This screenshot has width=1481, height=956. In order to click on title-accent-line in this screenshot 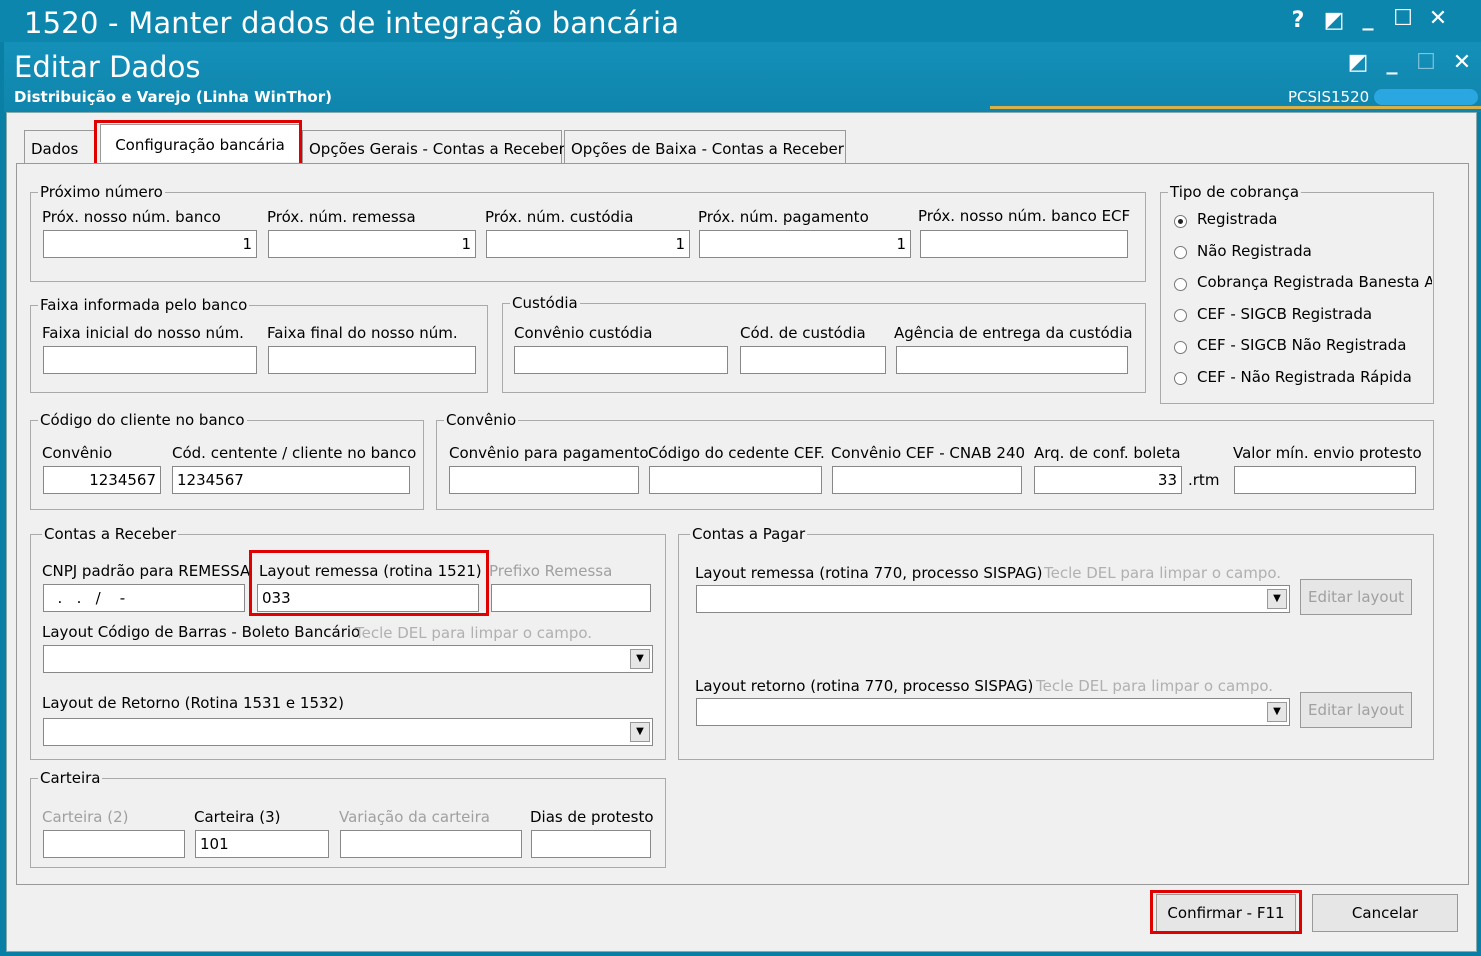, I will do `click(1235, 107)`.